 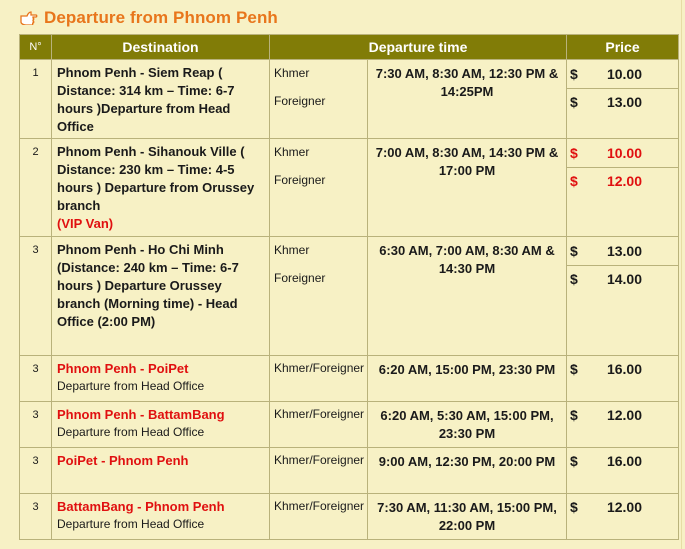 I want to click on route-highlight: Phnom Penh - BattamBang, so click(x=141, y=414).